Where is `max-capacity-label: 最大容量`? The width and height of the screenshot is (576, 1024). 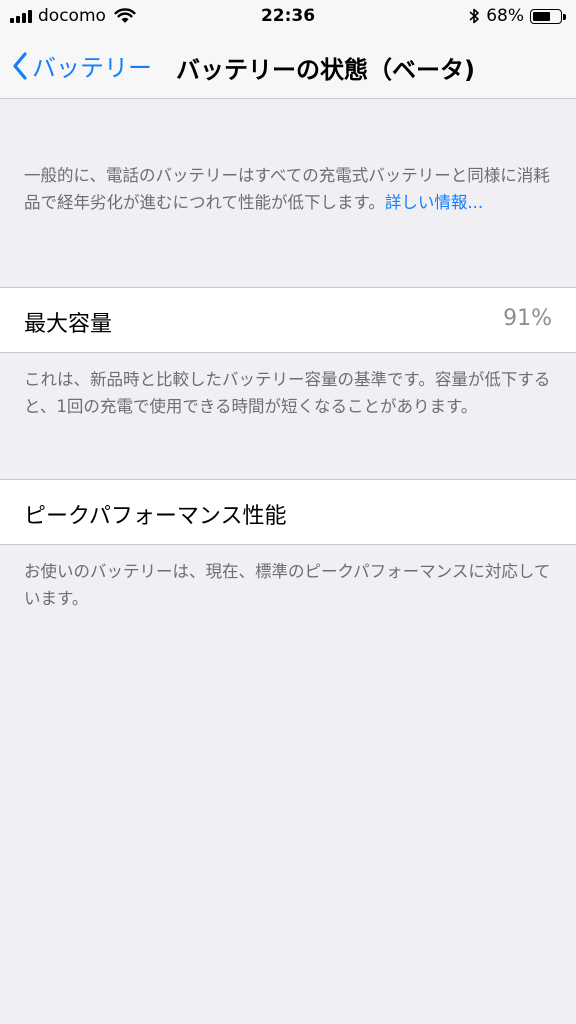
max-capacity-label: 最大容量 is located at coordinates (68, 324).